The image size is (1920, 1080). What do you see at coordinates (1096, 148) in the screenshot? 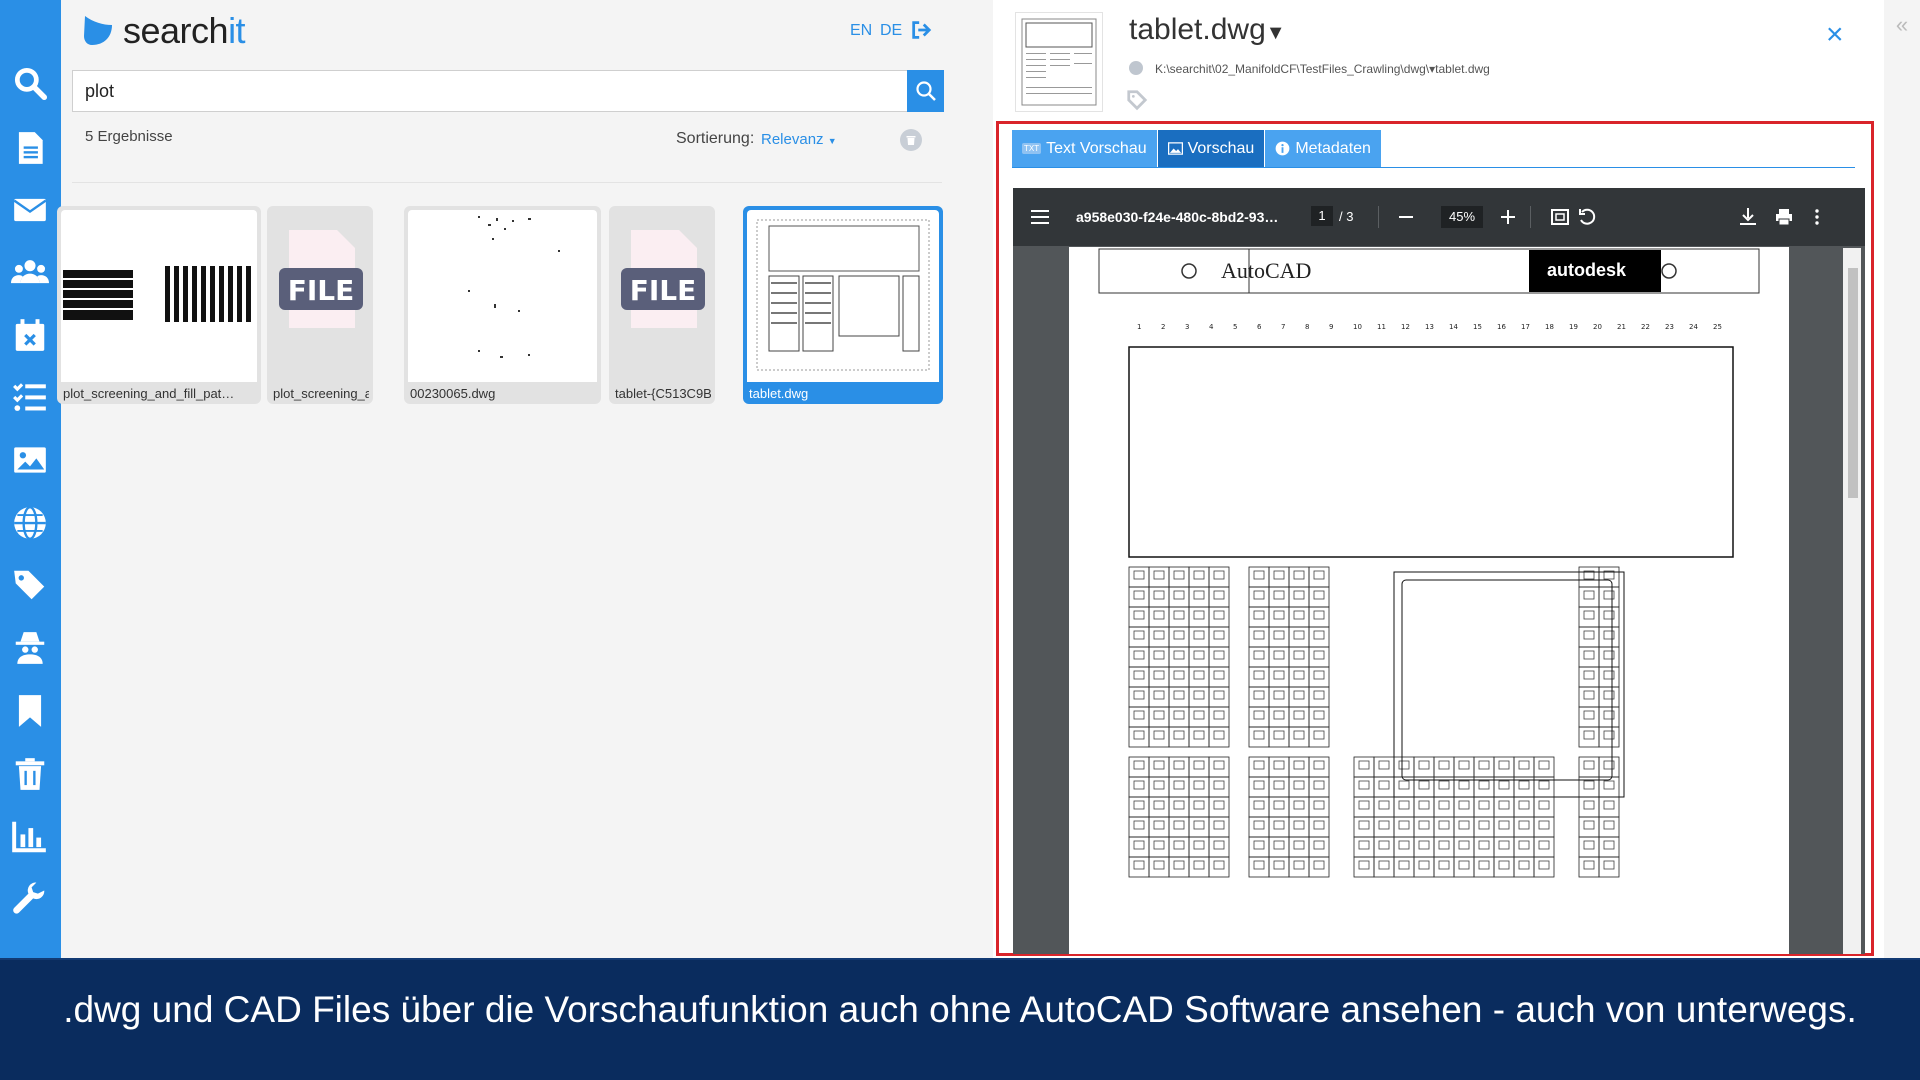
I see `tab-label: Text Vorschau` at bounding box center [1096, 148].